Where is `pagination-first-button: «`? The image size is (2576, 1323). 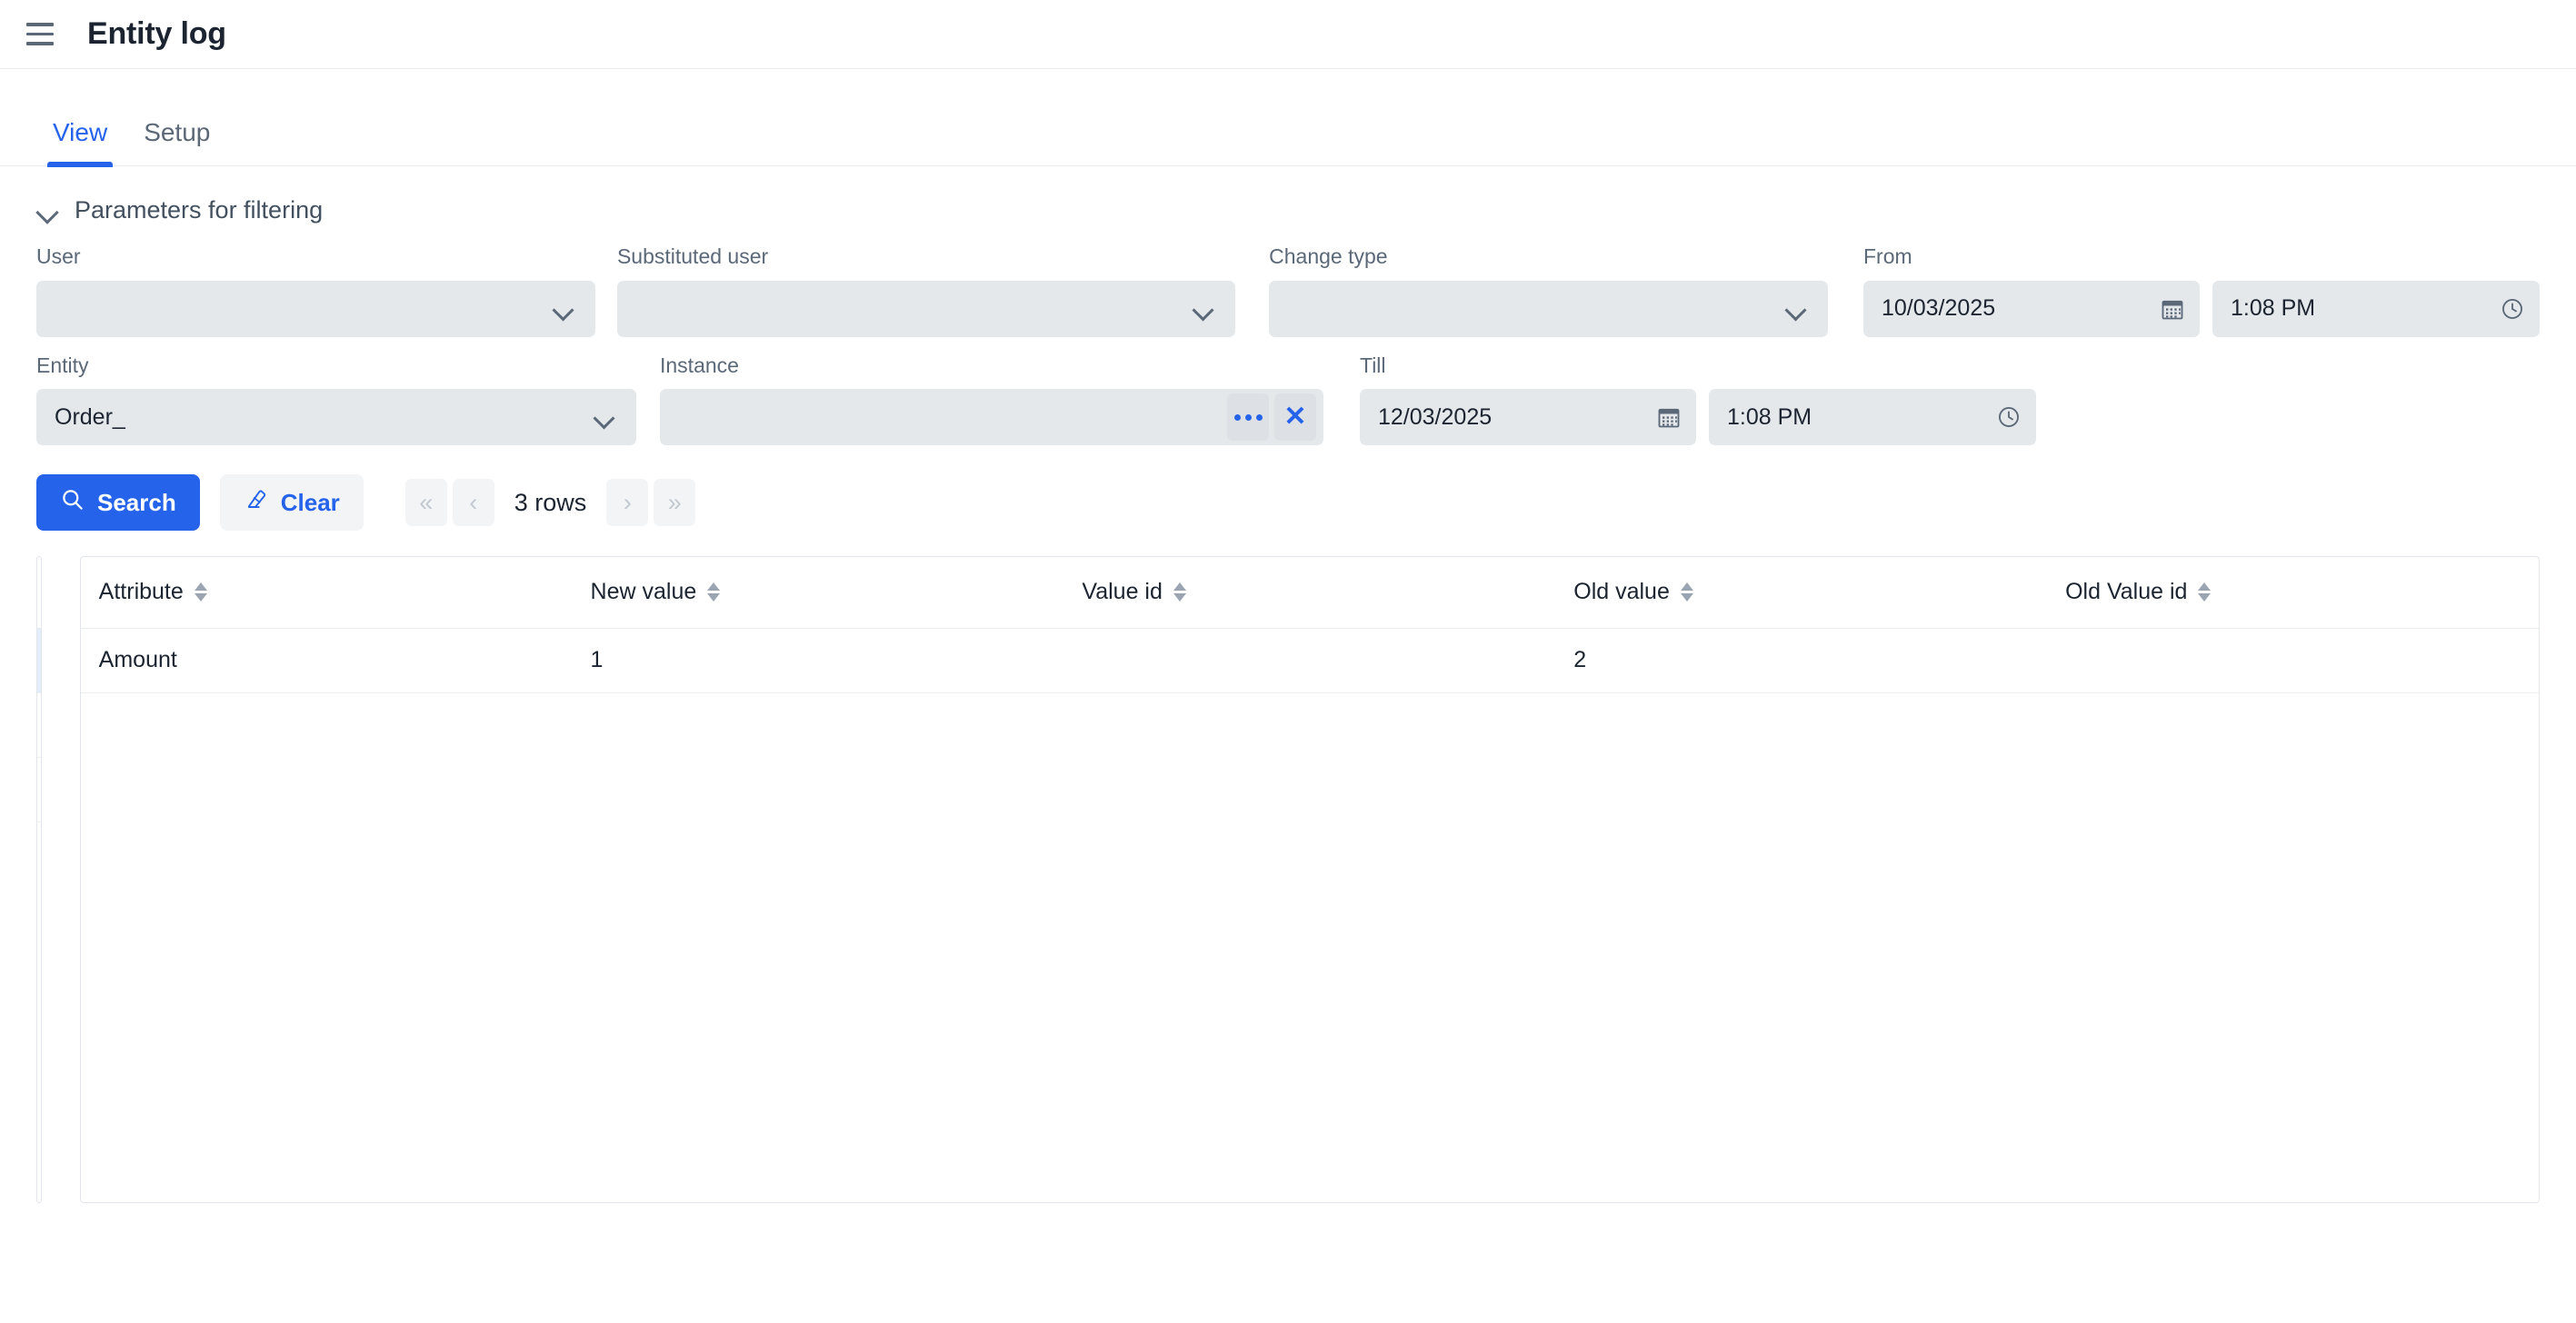 pagination-first-button: « is located at coordinates (425, 503).